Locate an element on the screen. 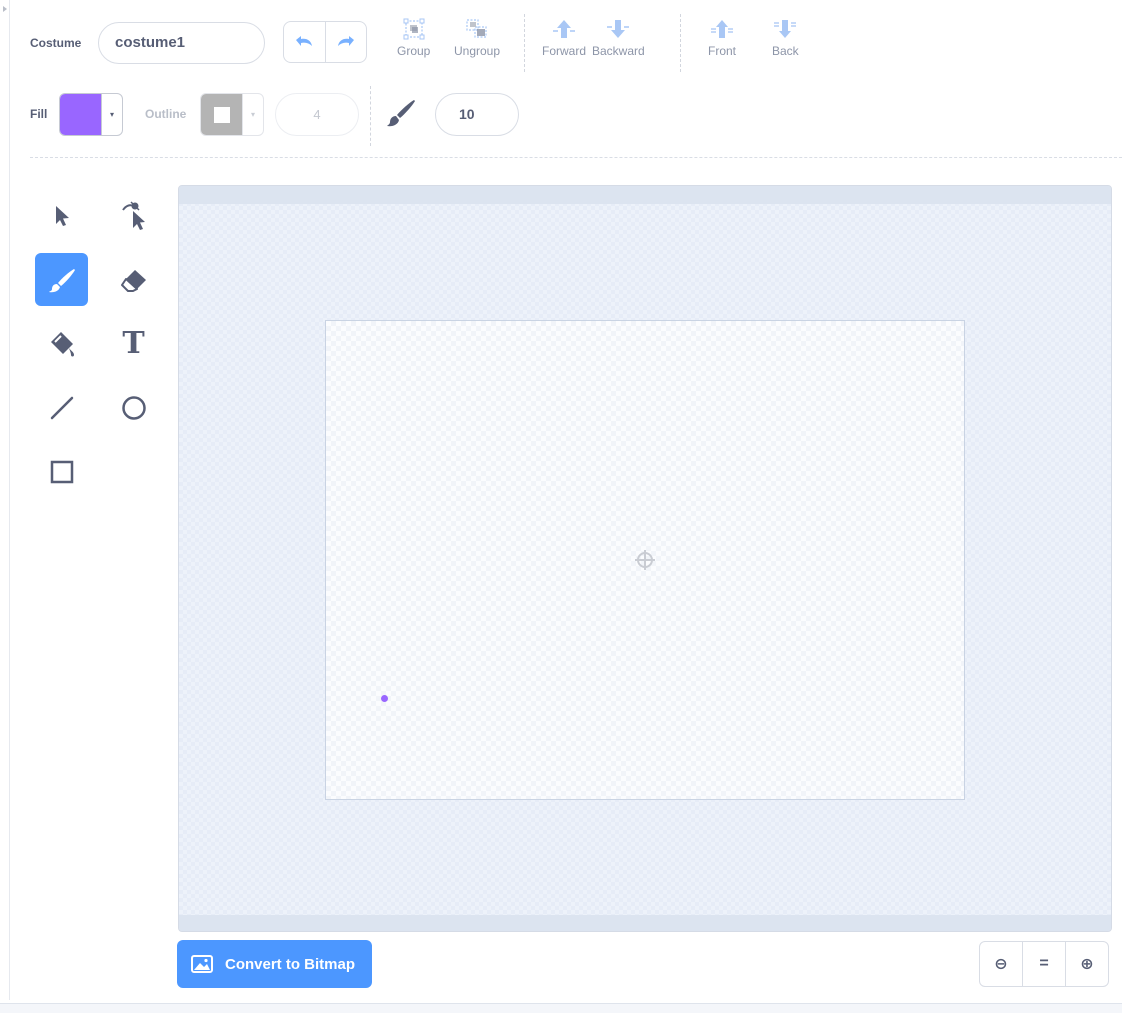 The image size is (1122, 1013). zoom-reset-button: = is located at coordinates (1043, 964).